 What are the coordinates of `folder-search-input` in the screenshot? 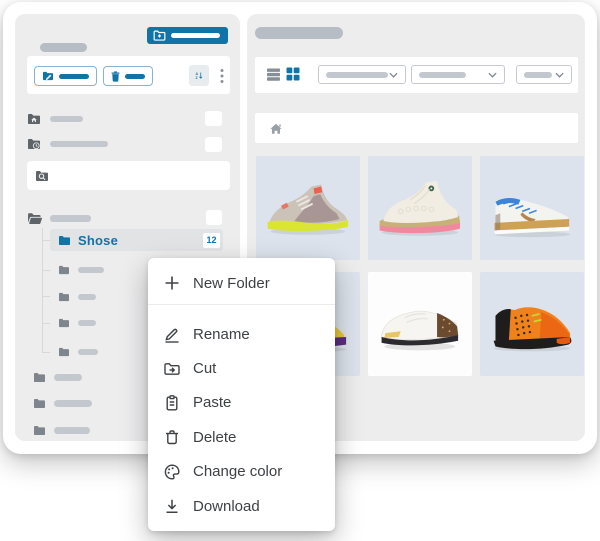 It's located at (138, 175).